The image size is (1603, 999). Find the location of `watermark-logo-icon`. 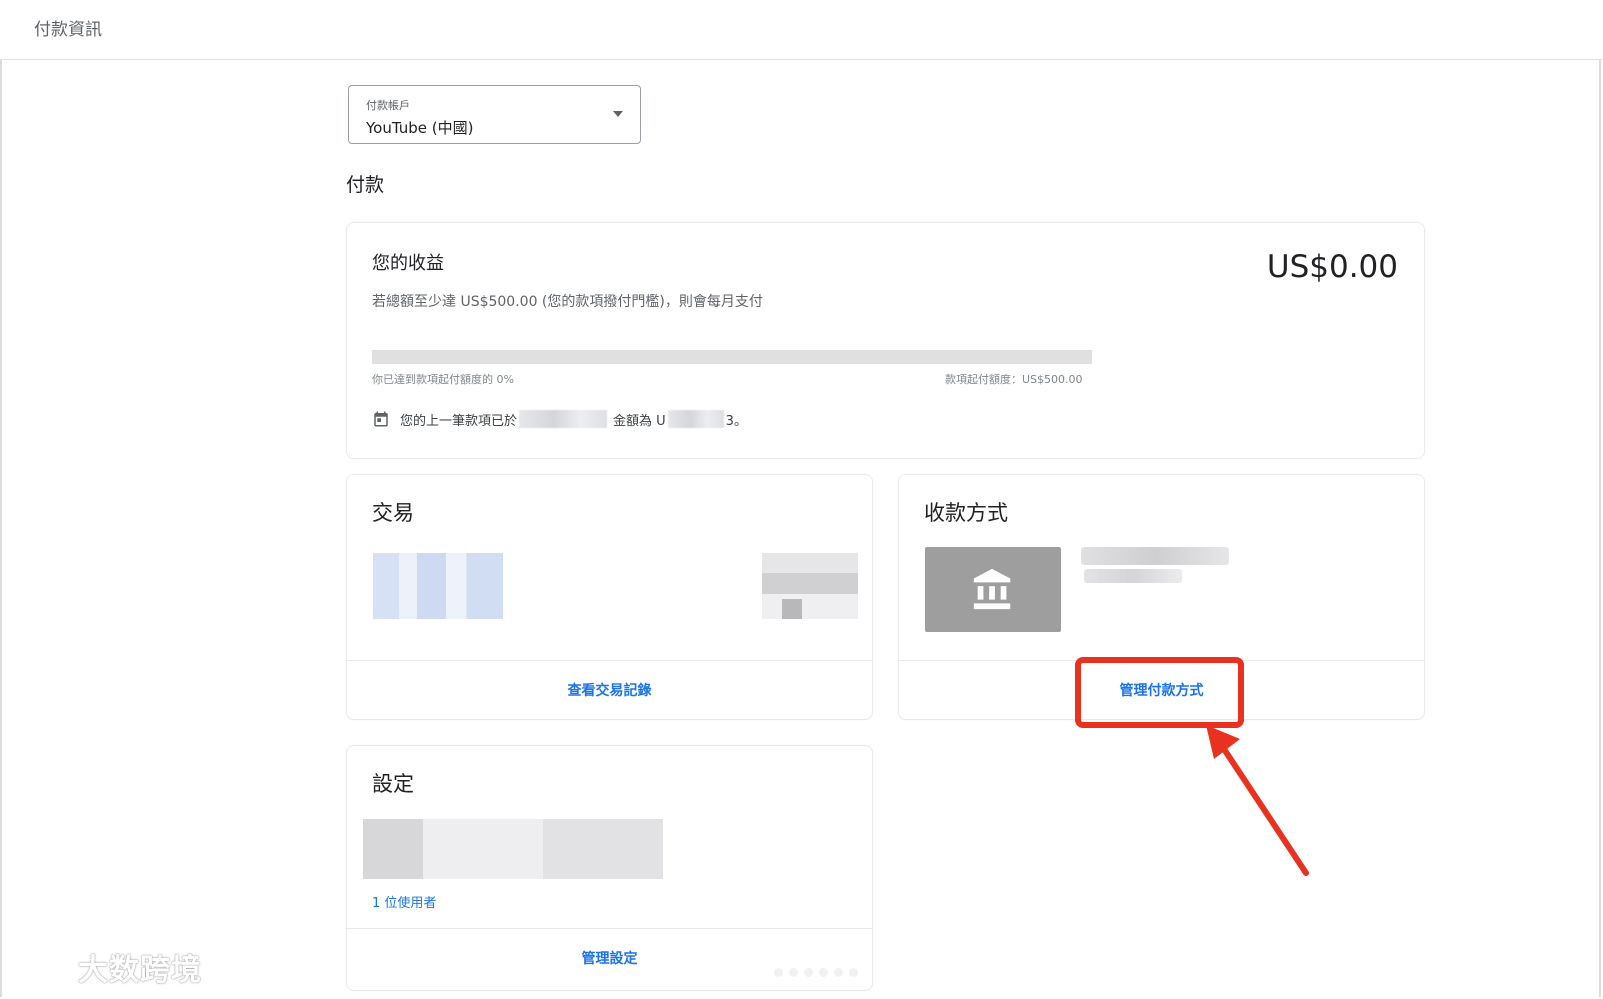

watermark-logo-icon is located at coordinates (40, 968).